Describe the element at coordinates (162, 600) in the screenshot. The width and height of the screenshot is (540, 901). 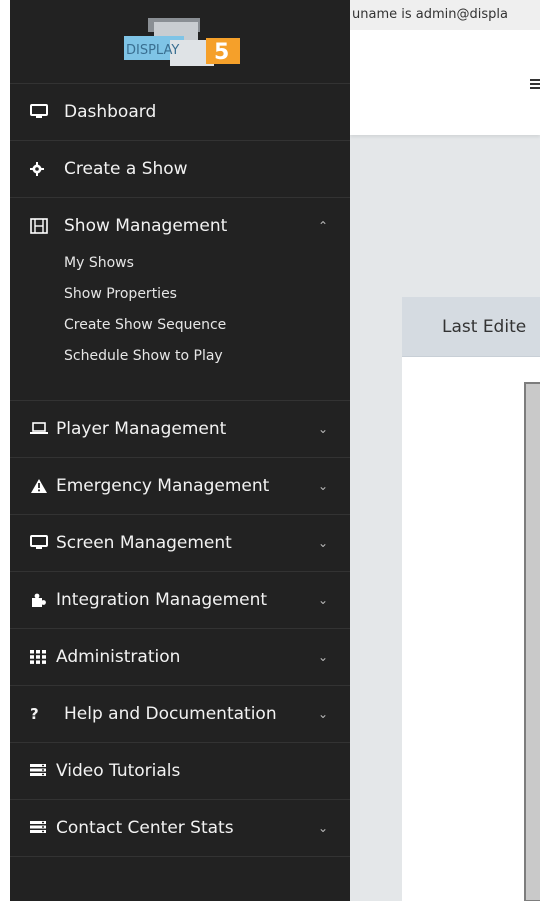
I see `sidebar-item-label: Integration Management` at that location.